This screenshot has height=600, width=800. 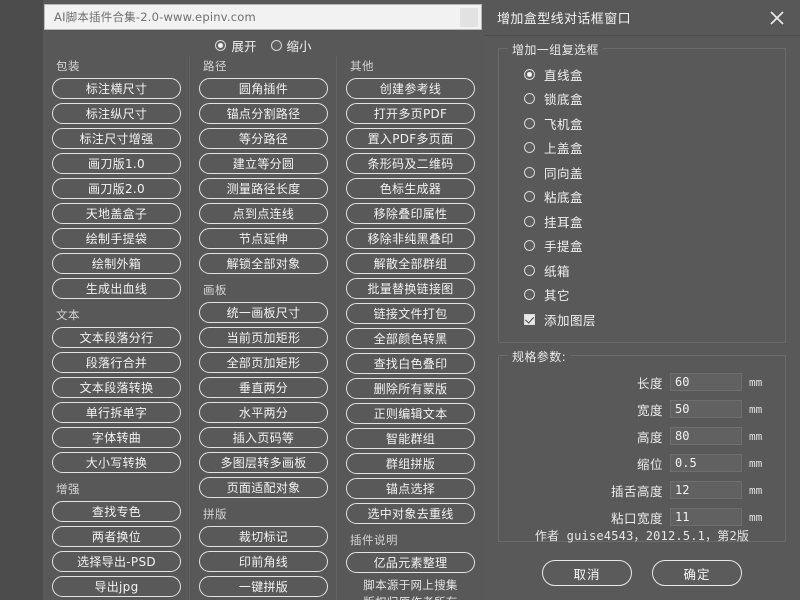 I want to click on tool-button: 链接文件打包, so click(x=410, y=313).